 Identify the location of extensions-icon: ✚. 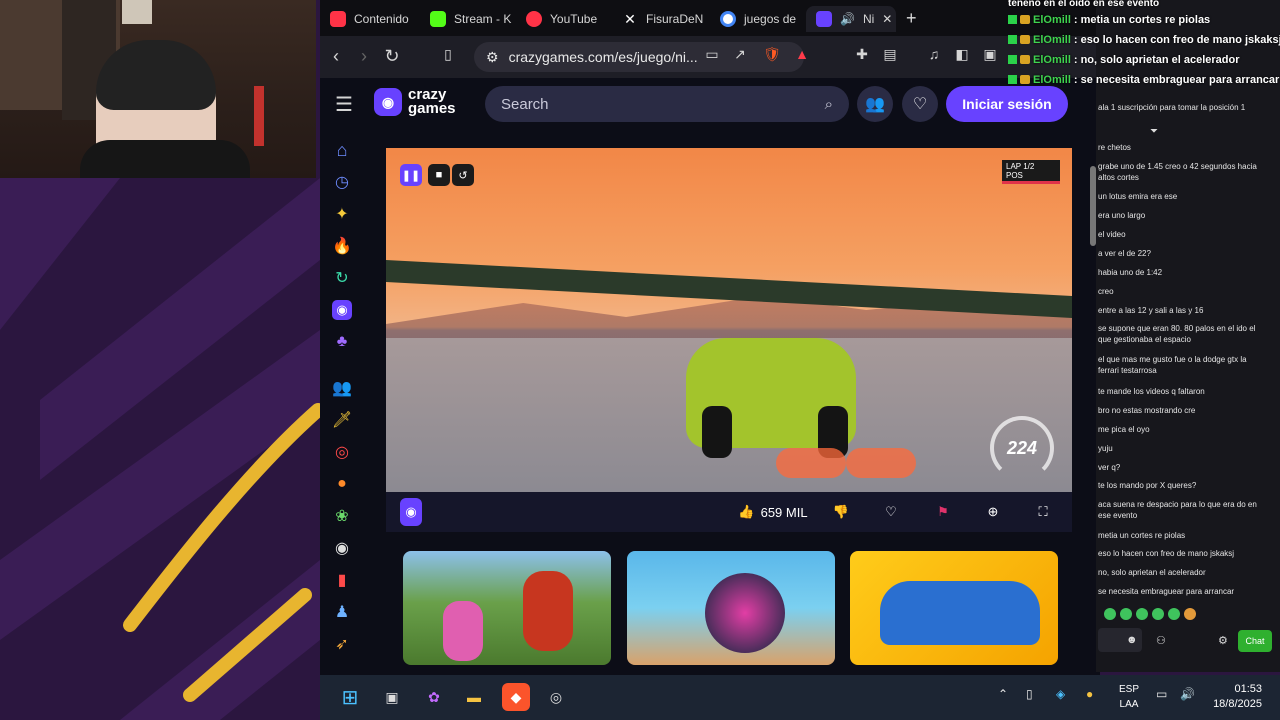
(862, 54).